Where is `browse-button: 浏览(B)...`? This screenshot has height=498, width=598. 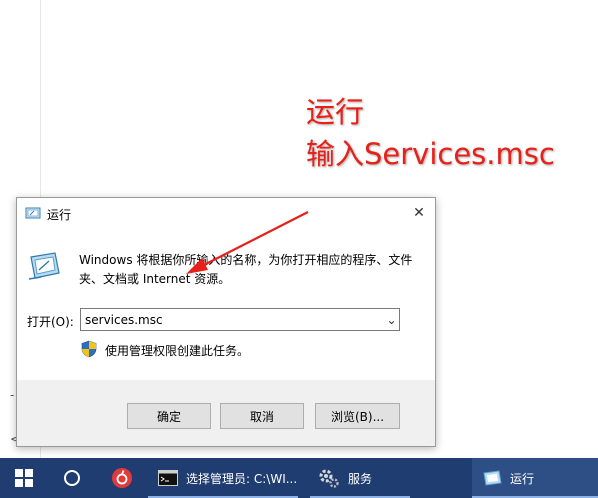 browse-button: 浏览(B)... is located at coordinates (357, 416).